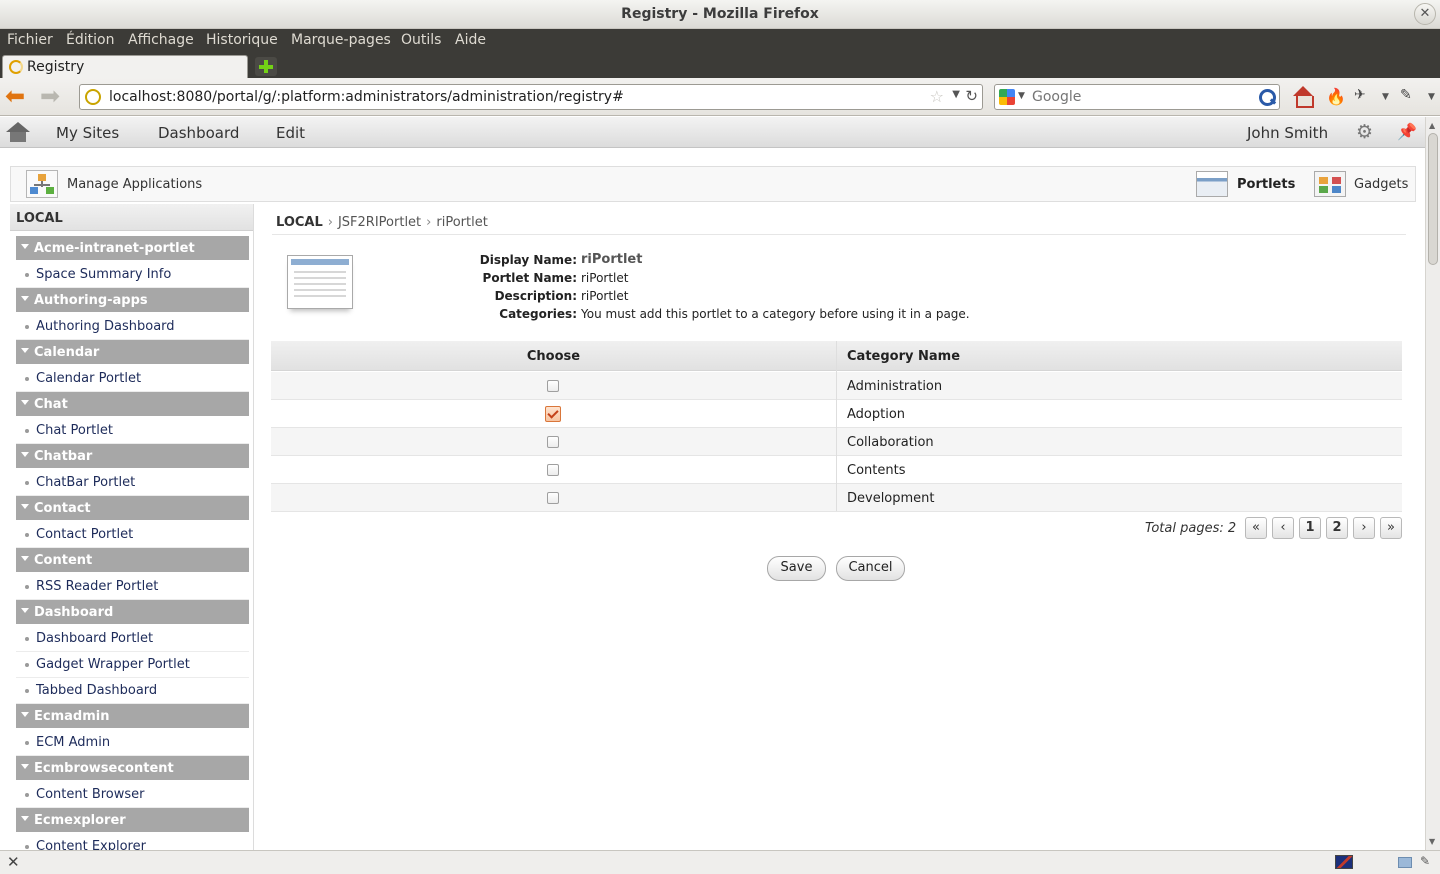 The height and width of the screenshot is (874, 1440). Describe the element at coordinates (1336, 96) in the screenshot. I see `firebug-icon: 🔥` at that location.